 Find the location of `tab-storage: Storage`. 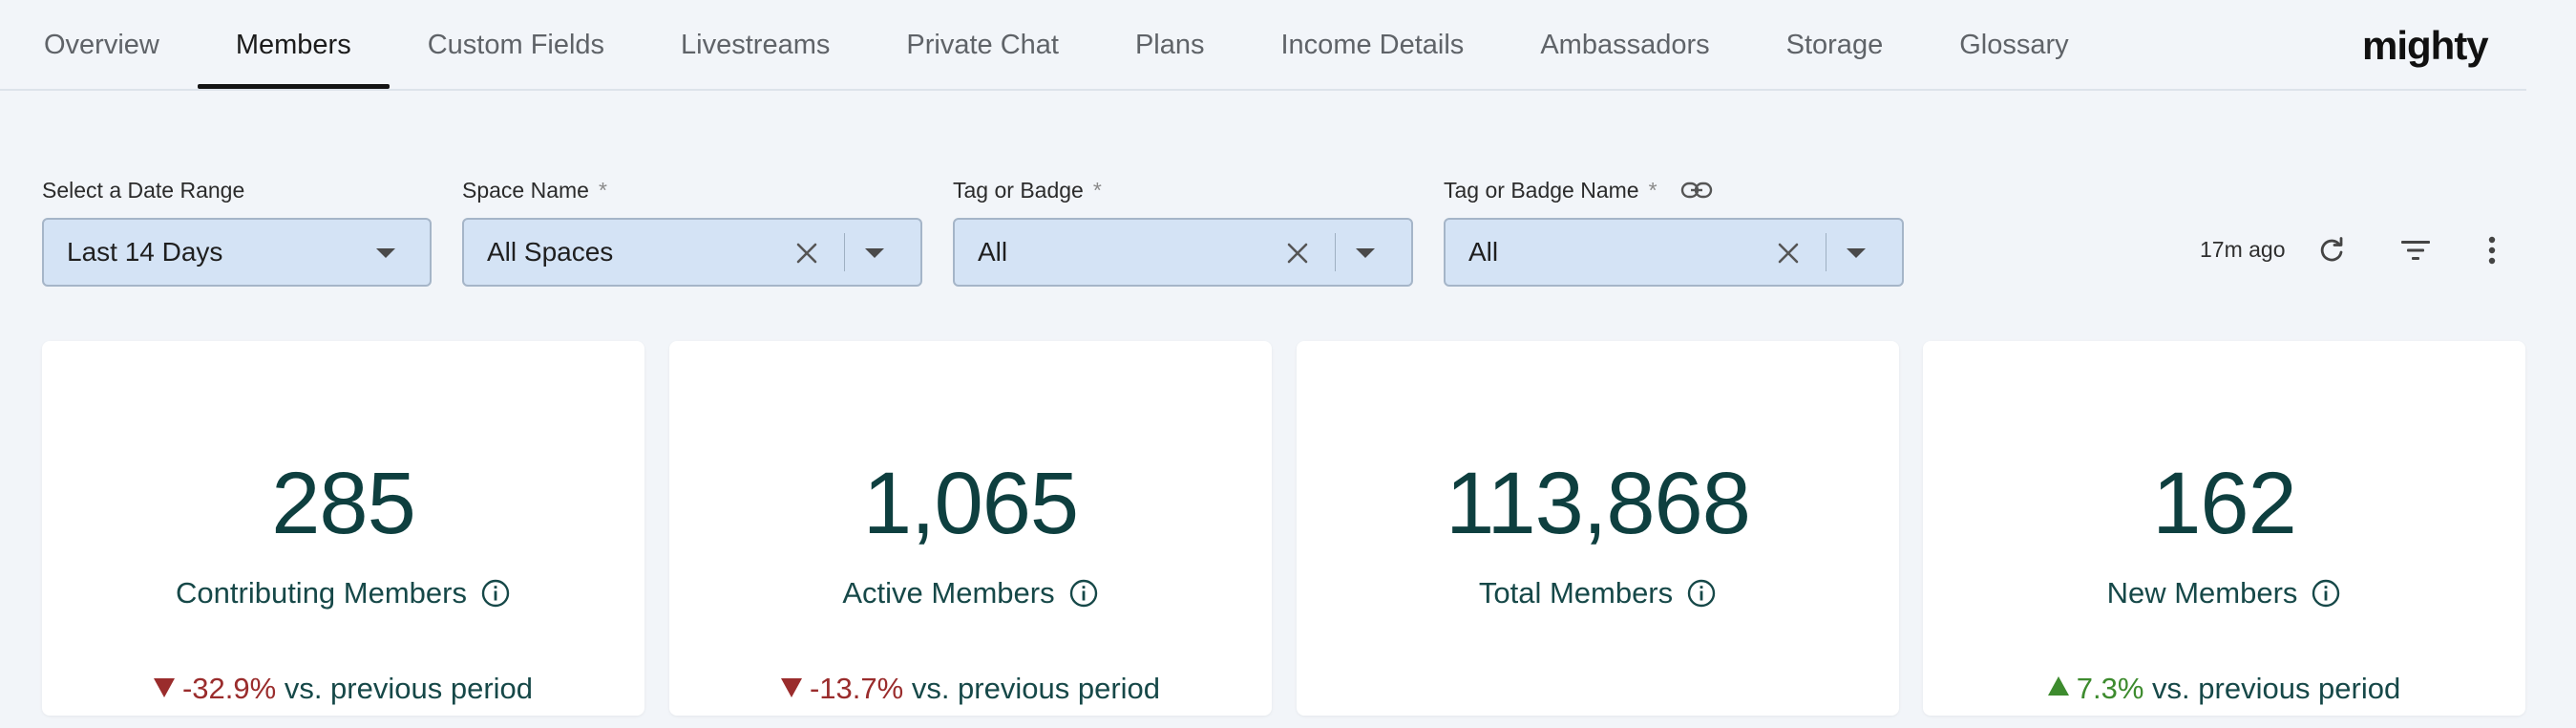

tab-storage: Storage is located at coordinates (1835, 45).